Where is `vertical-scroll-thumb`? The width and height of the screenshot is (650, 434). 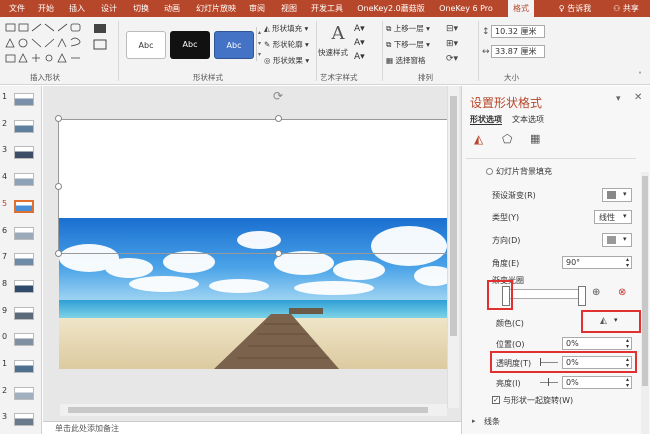
vertical-scroll-thumb is located at coordinates (453, 216).